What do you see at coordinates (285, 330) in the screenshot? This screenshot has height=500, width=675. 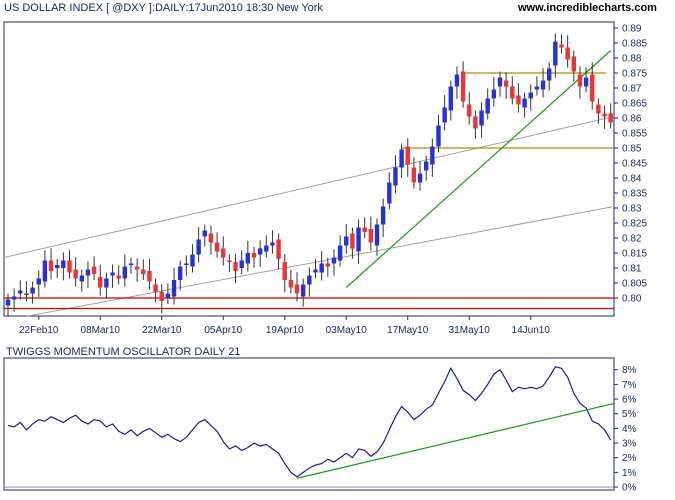 I see `x-tick-label: 19Apr10` at bounding box center [285, 330].